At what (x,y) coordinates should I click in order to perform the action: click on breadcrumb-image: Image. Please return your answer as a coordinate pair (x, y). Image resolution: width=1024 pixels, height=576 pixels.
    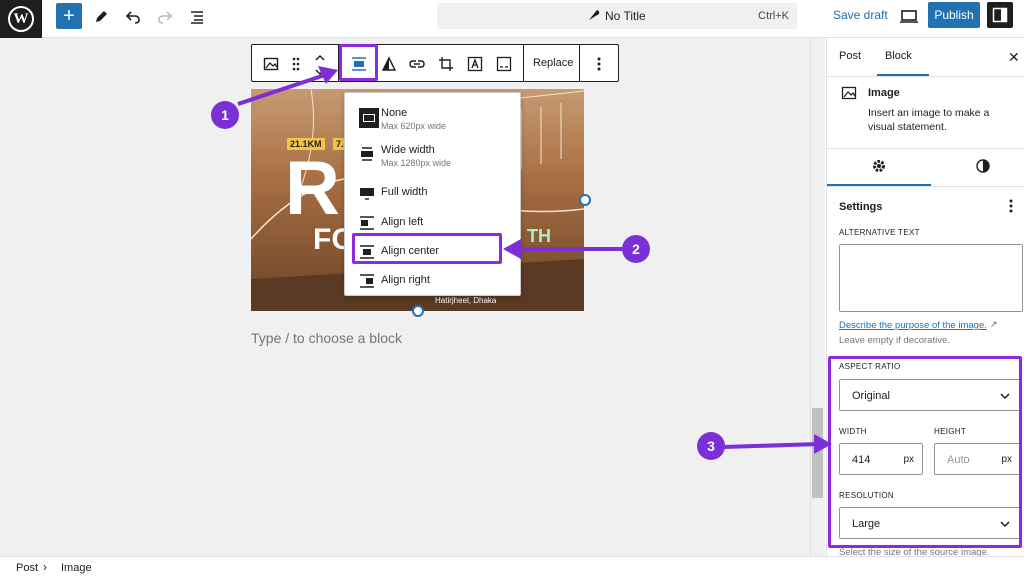
    Looking at the image, I should click on (76, 568).